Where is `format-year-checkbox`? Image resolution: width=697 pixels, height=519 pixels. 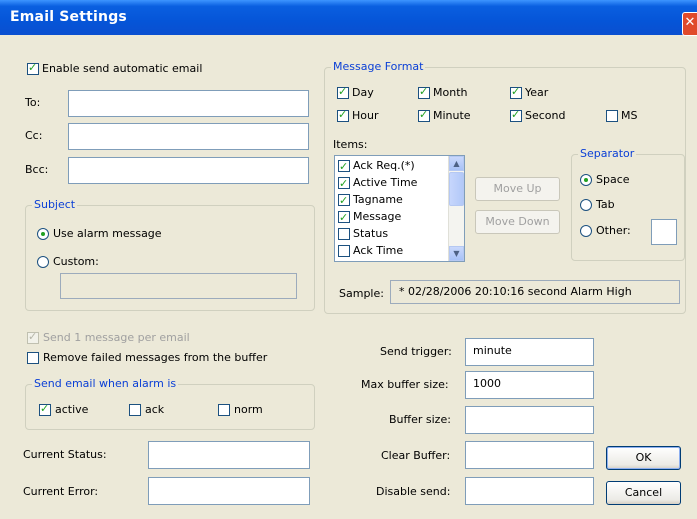 format-year-checkbox is located at coordinates (516, 92).